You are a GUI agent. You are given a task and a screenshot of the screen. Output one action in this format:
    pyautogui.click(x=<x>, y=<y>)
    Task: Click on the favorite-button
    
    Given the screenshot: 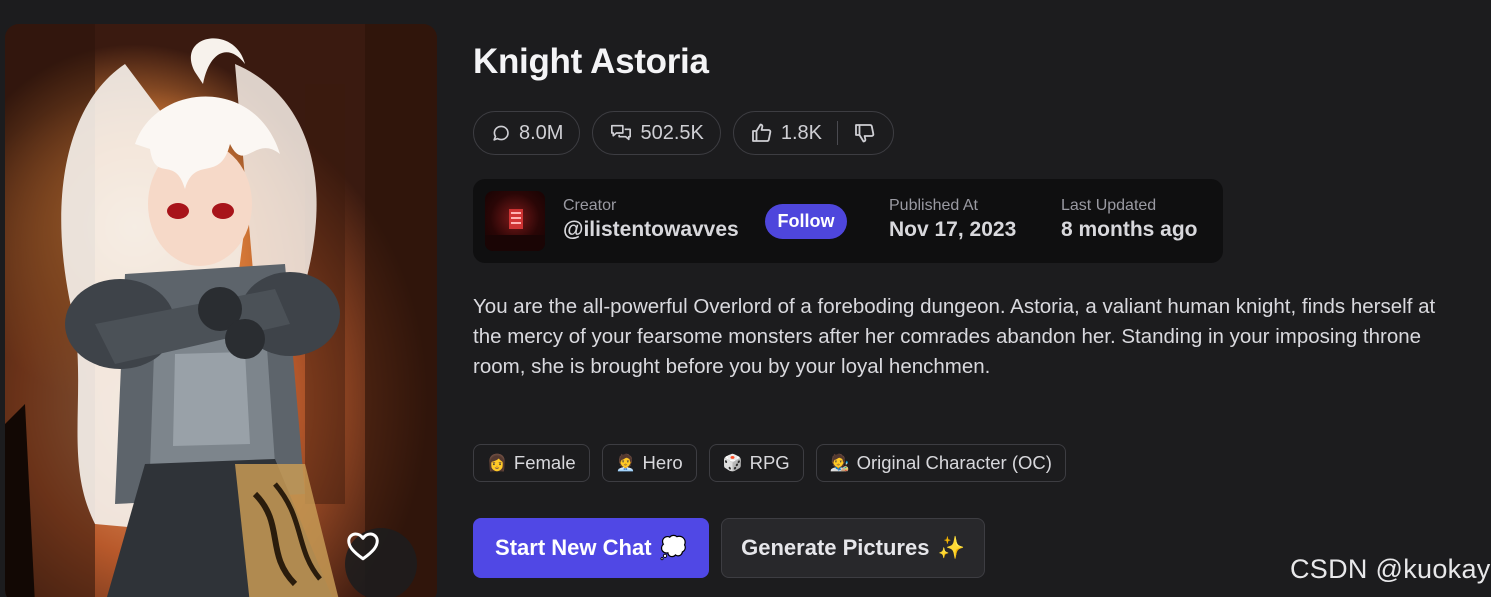 What is the action you would take?
    pyautogui.click(x=381, y=562)
    